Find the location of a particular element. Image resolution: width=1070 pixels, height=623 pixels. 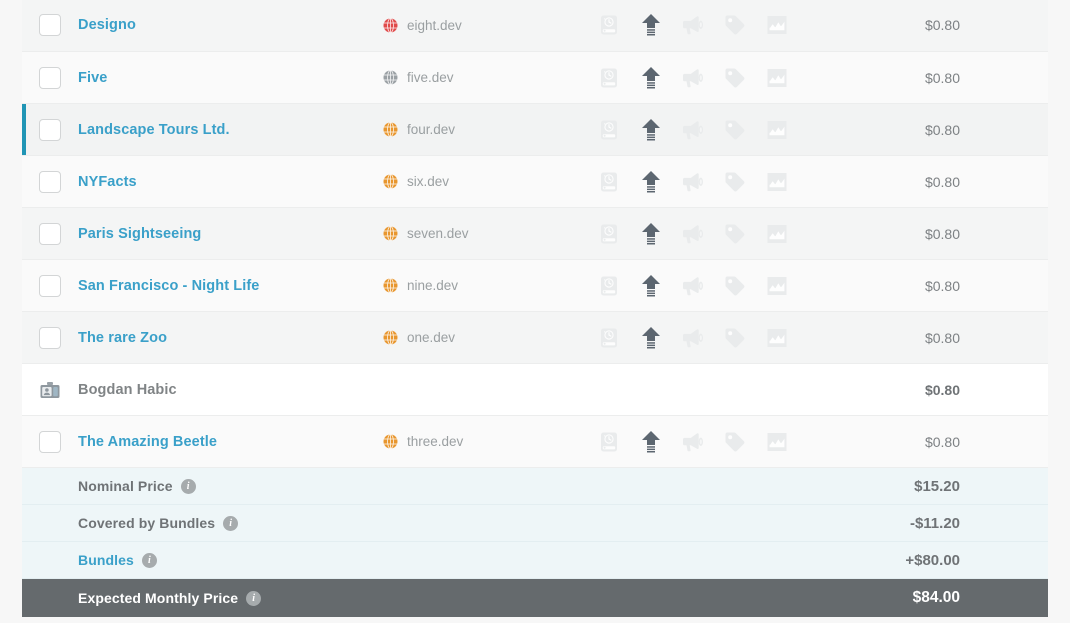

summary-value: -$11.20 is located at coordinates (934, 523).